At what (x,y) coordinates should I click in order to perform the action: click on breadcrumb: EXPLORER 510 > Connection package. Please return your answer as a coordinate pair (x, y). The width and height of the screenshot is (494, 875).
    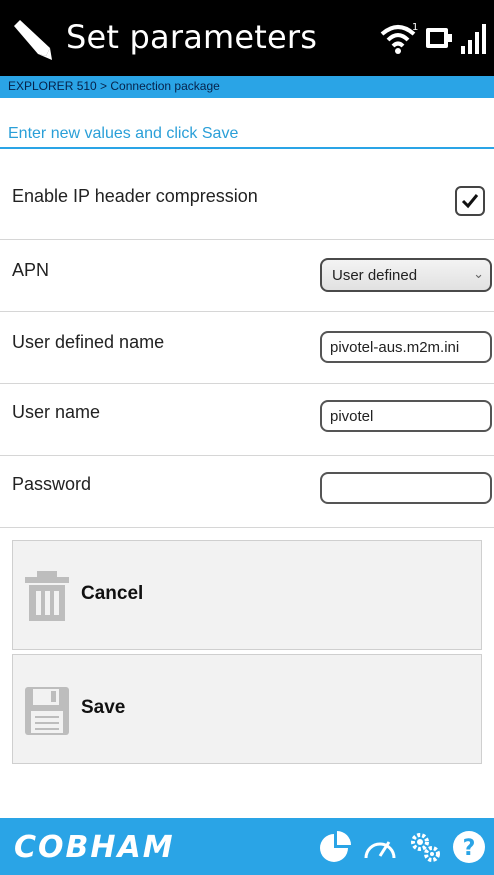
    Looking at the image, I should click on (247, 87).